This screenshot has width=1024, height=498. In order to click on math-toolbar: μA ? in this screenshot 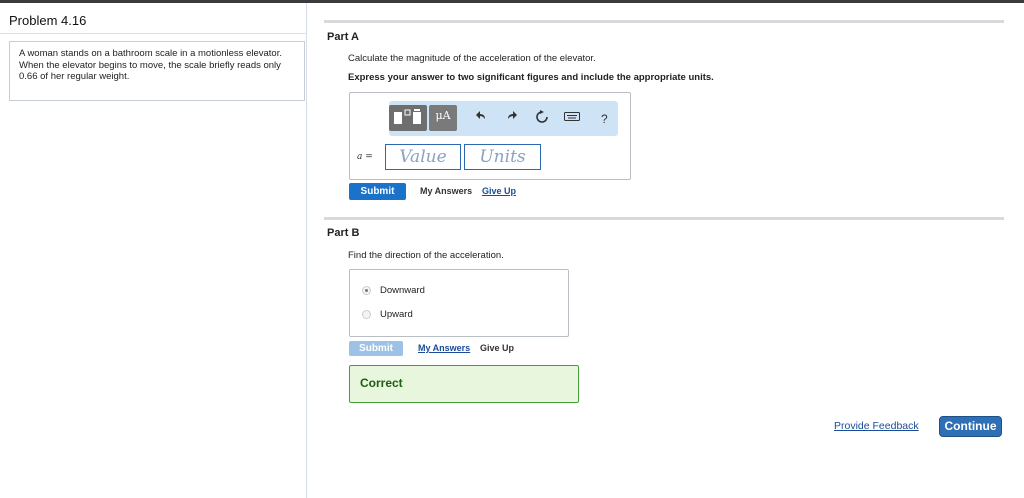, I will do `click(503, 118)`.